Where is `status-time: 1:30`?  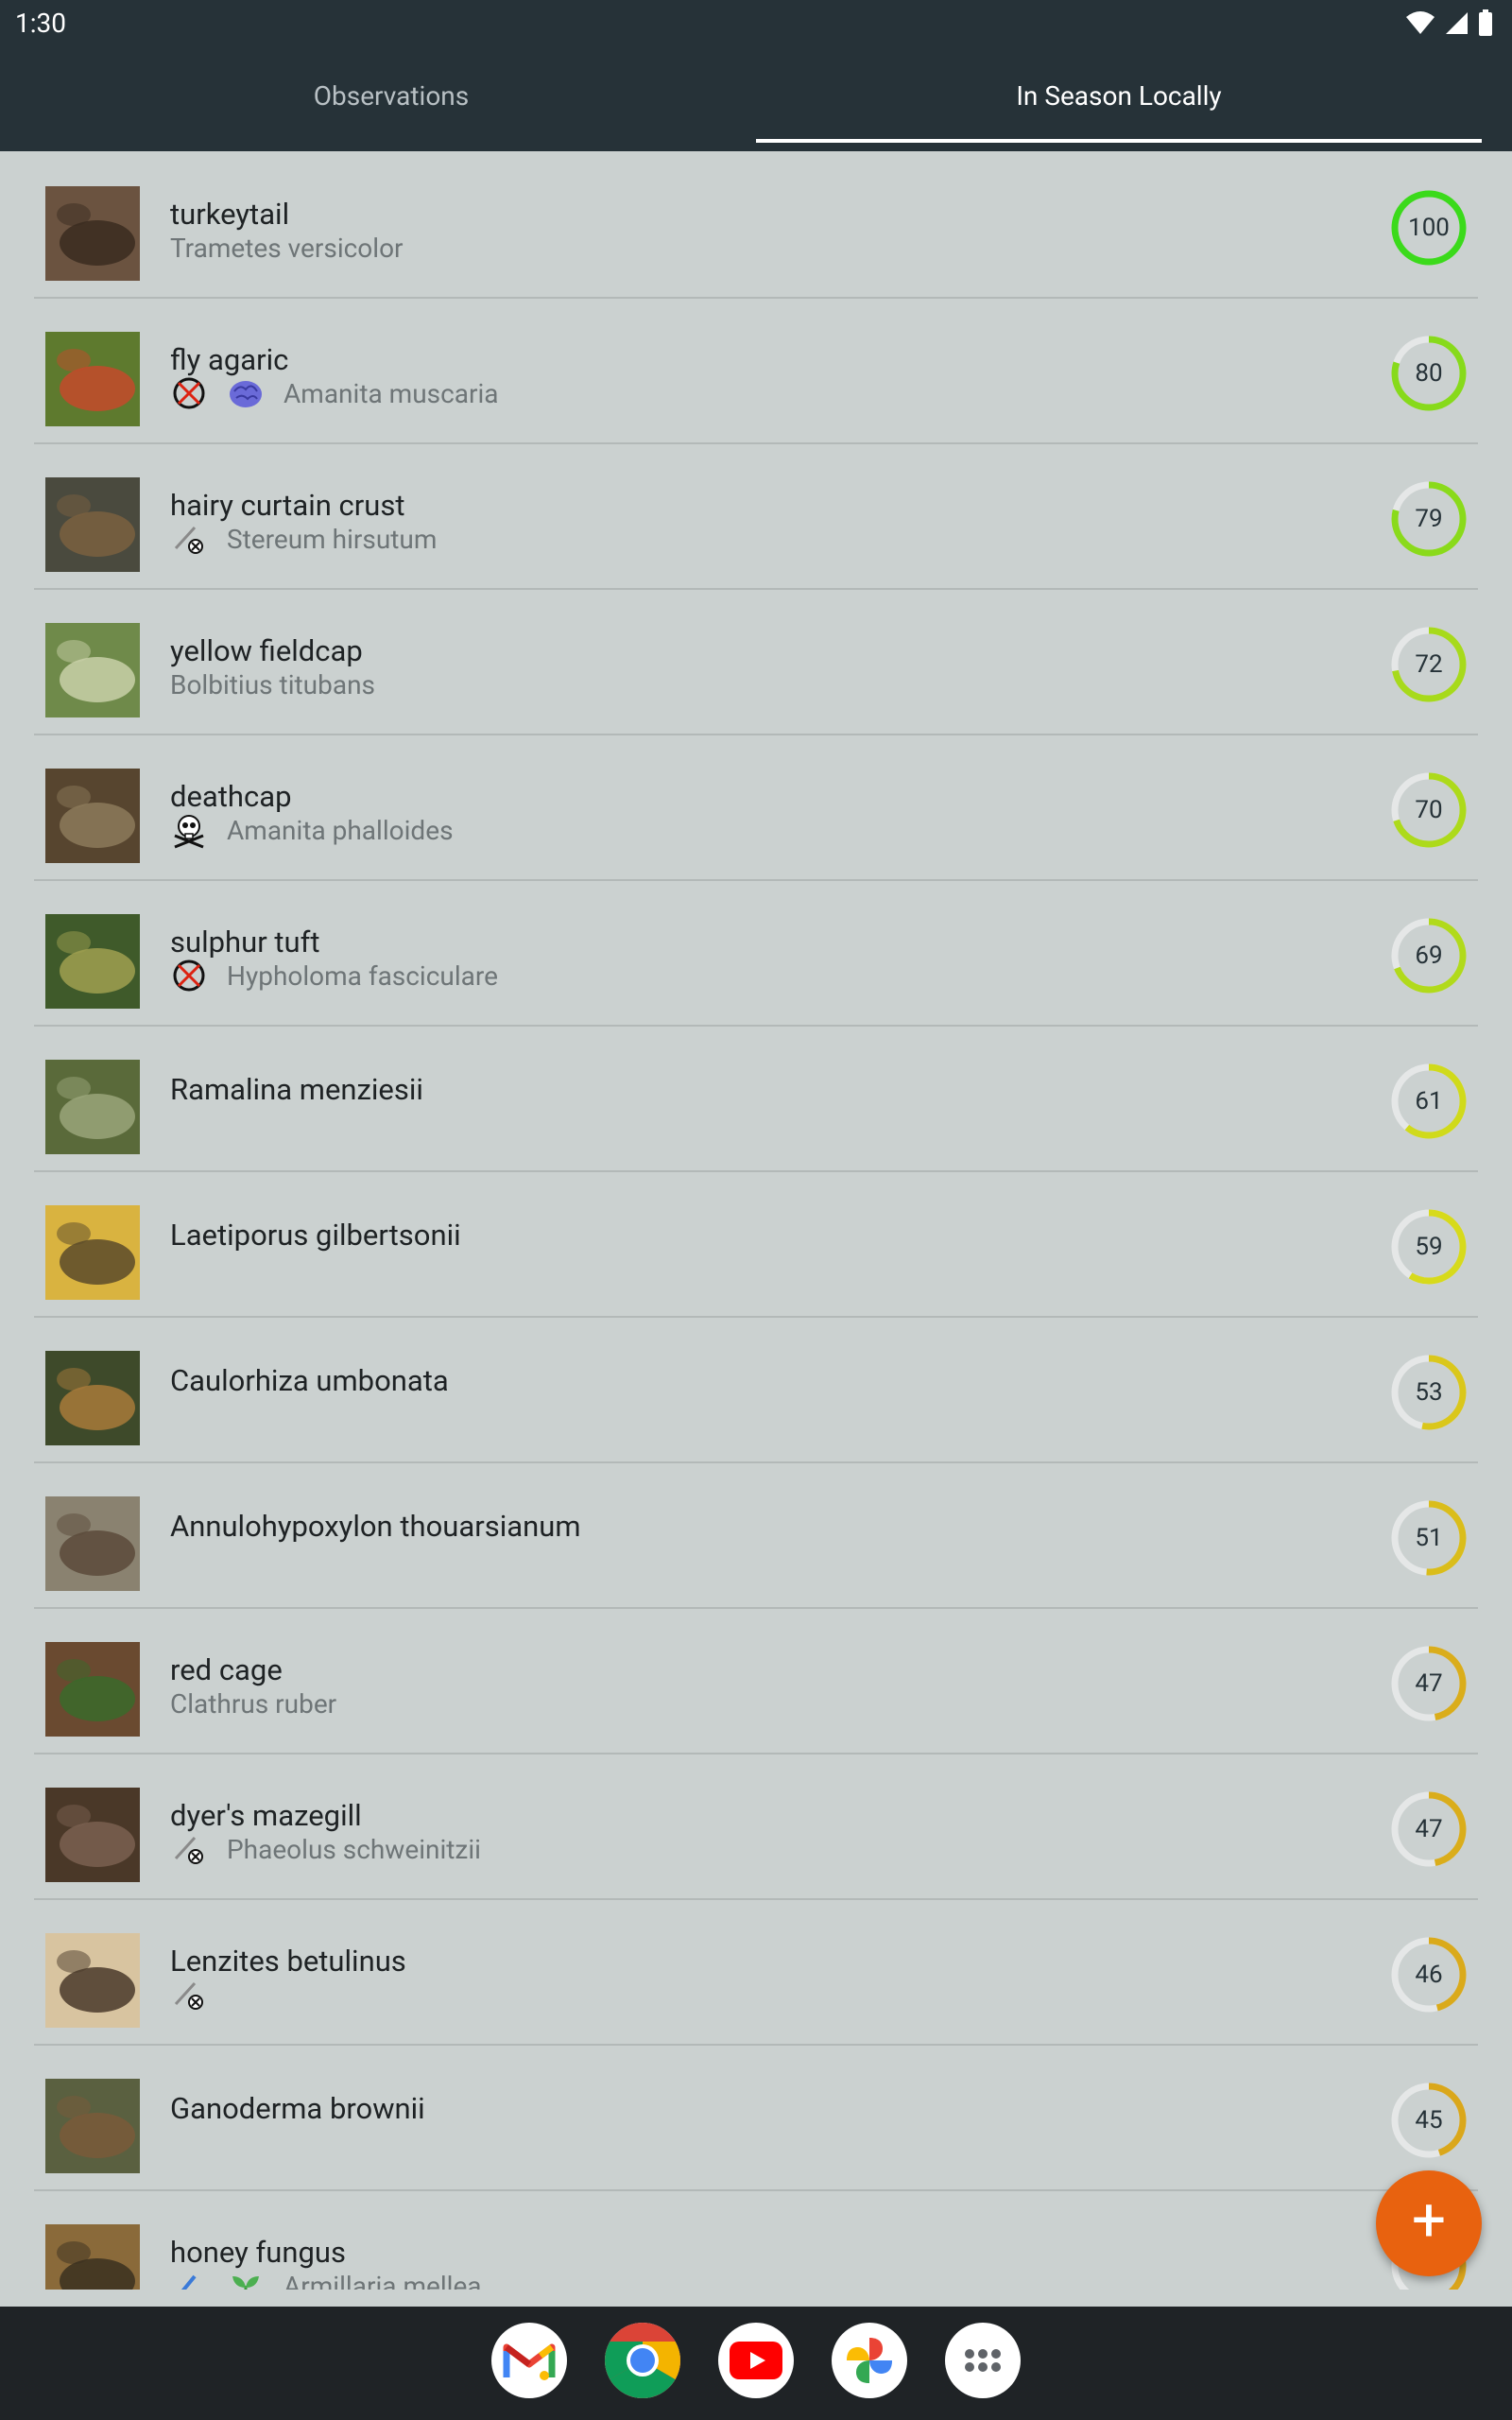 status-time: 1:30 is located at coordinates (40, 24).